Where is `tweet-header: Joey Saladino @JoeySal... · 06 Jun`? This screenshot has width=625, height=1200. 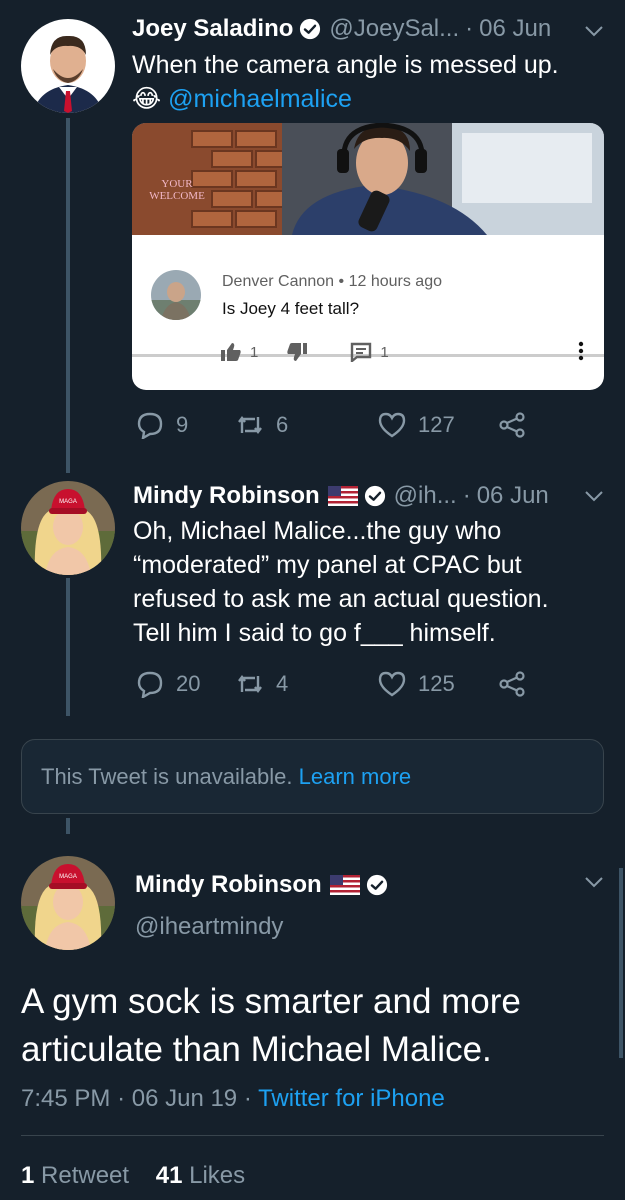 tweet-header: Joey Saladino @JoeySal... · 06 Jun is located at coordinates (341, 29).